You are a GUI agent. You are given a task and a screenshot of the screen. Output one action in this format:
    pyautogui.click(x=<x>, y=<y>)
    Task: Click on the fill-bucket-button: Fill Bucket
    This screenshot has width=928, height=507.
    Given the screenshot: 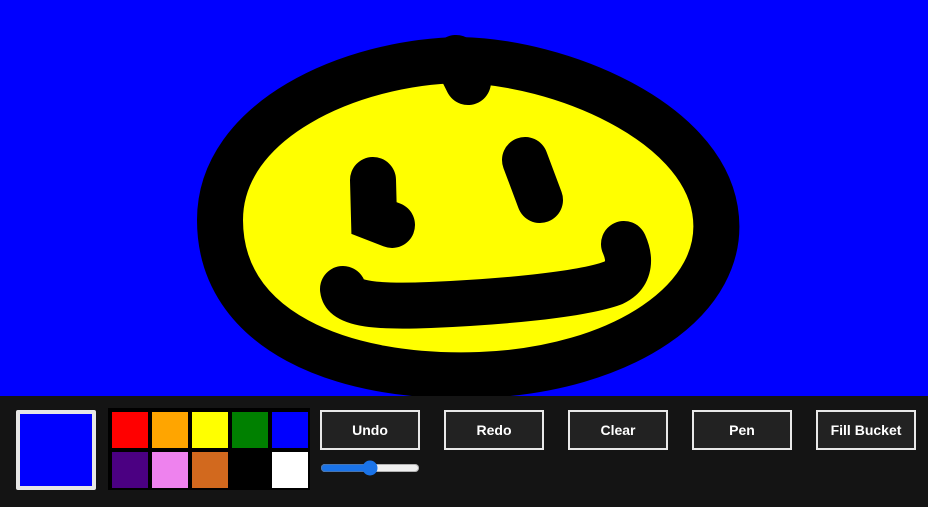 What is the action you would take?
    pyautogui.click(x=866, y=430)
    